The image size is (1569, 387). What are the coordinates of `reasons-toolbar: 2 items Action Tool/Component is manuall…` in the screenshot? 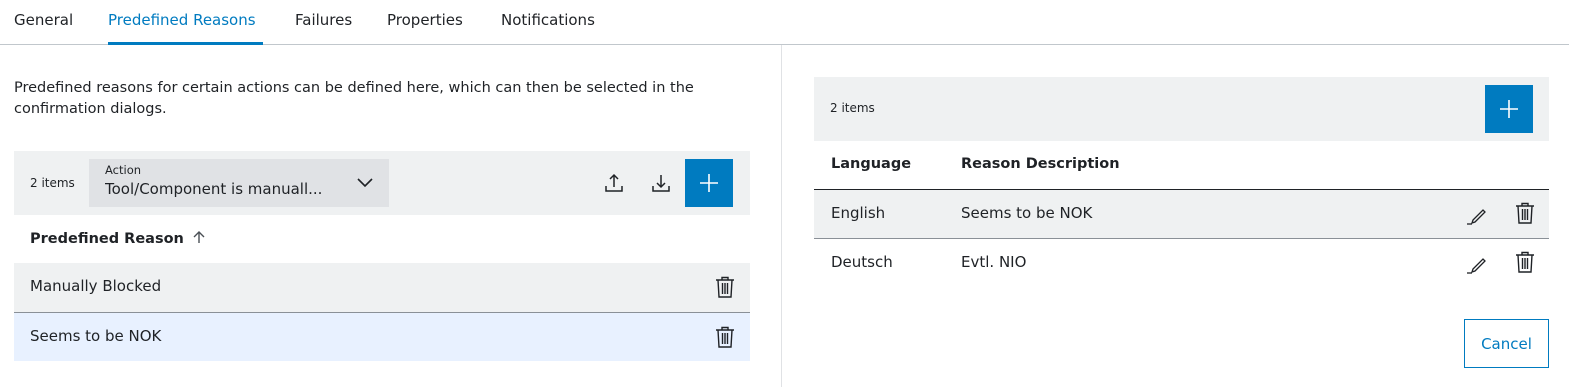 It's located at (382, 183).